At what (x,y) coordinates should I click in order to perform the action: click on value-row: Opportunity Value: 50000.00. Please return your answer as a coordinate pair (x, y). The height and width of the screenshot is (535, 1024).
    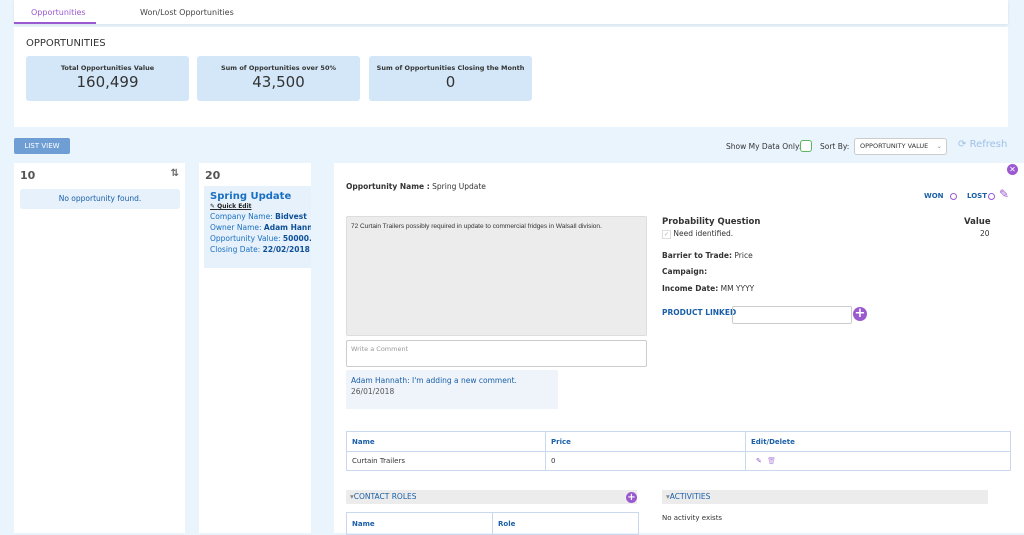
    Looking at the image, I should click on (260, 238).